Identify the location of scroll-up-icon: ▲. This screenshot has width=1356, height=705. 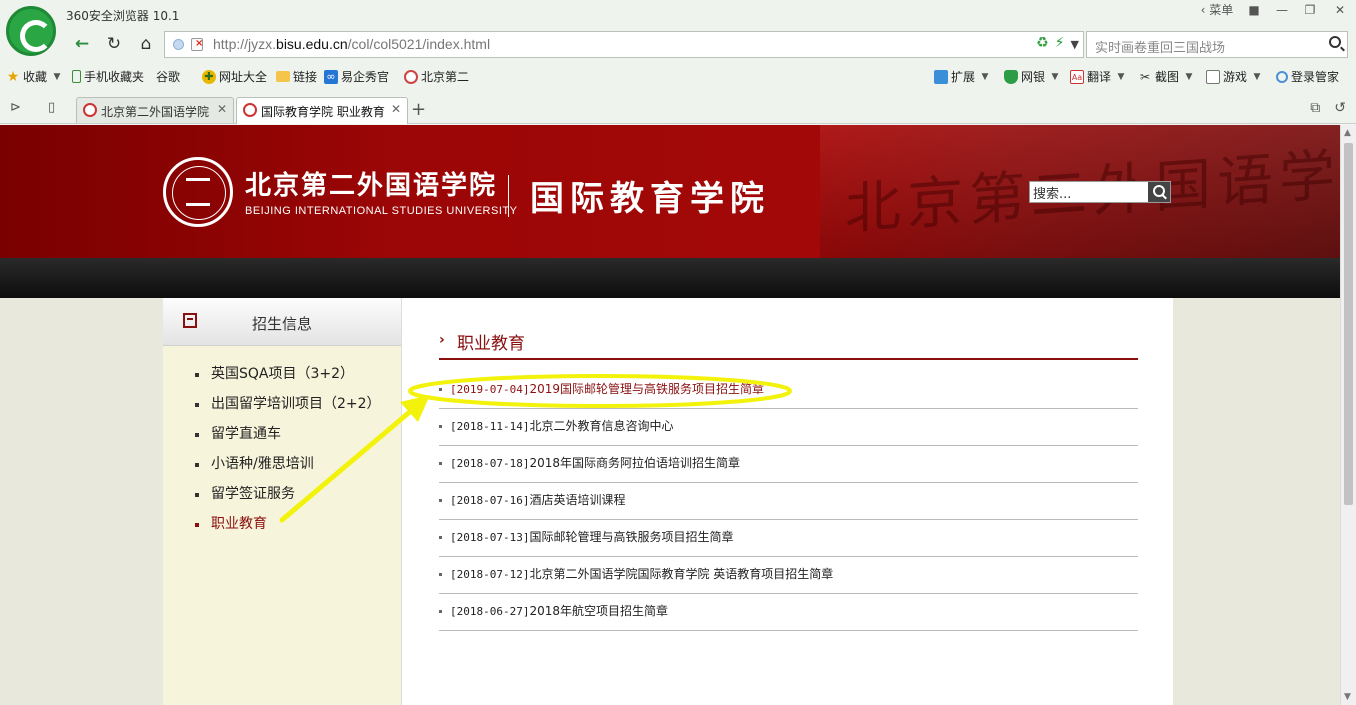
(1347, 133).